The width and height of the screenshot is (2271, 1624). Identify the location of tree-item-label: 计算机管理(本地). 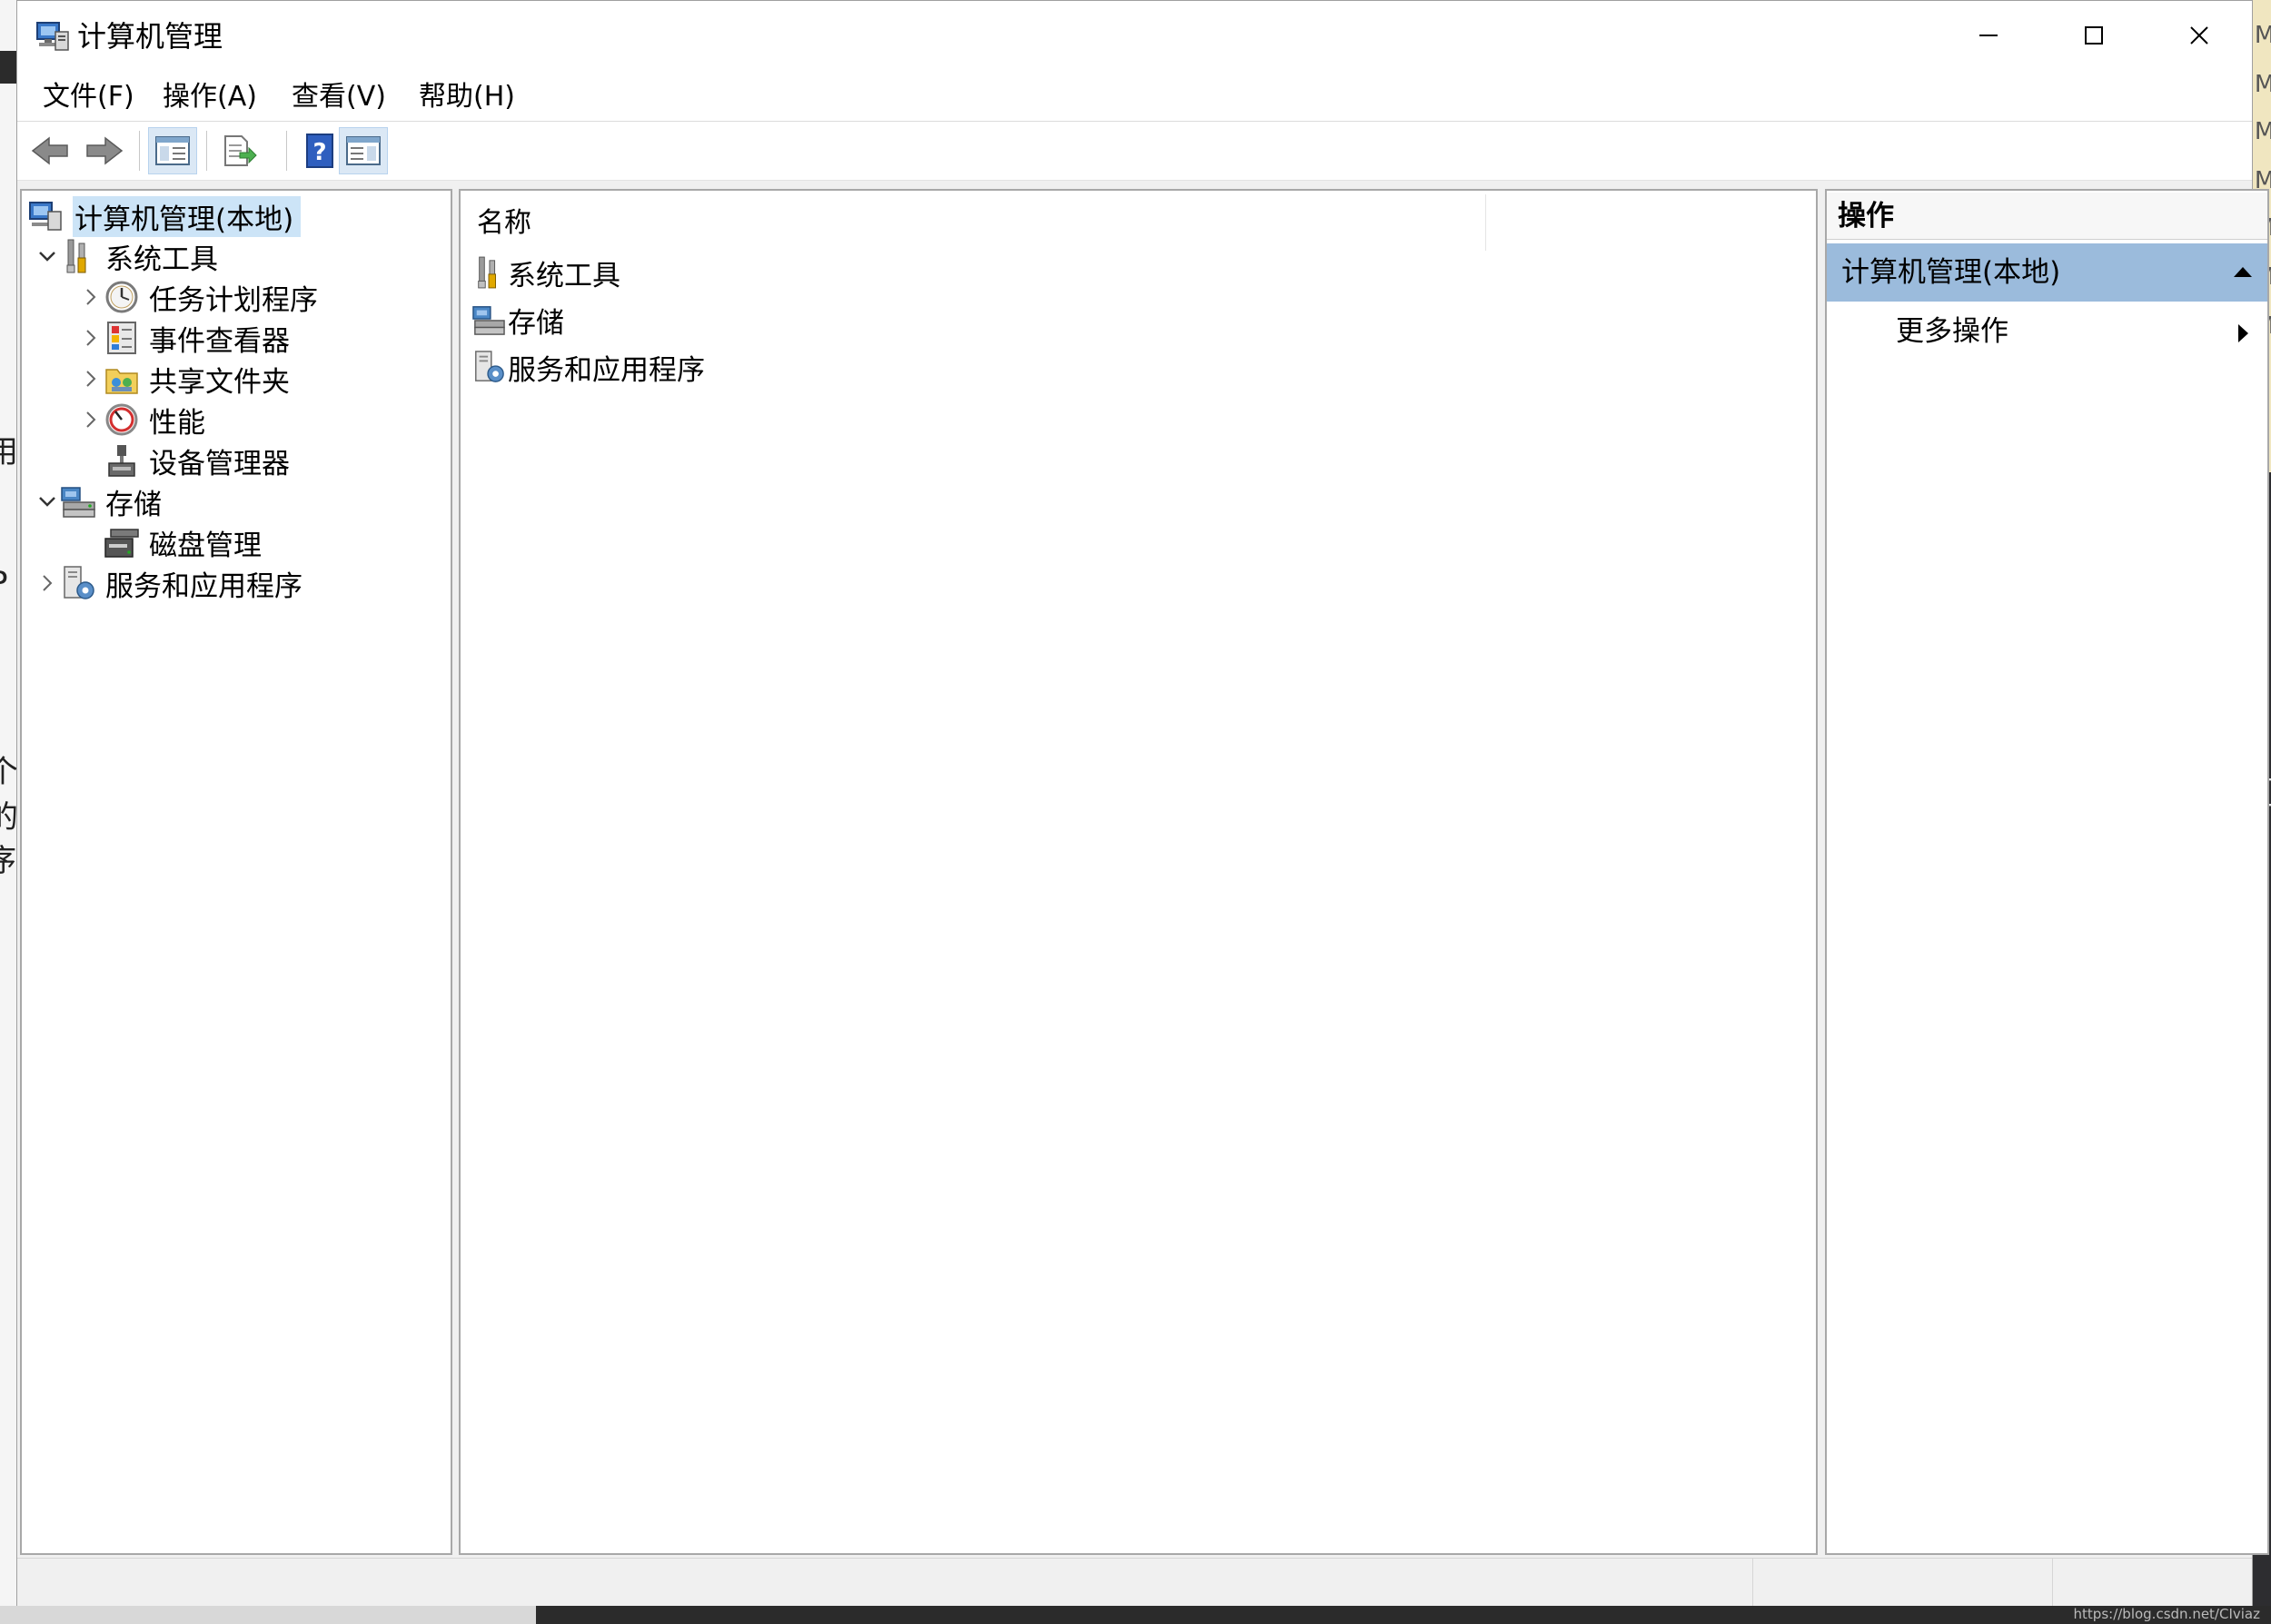
(187, 216).